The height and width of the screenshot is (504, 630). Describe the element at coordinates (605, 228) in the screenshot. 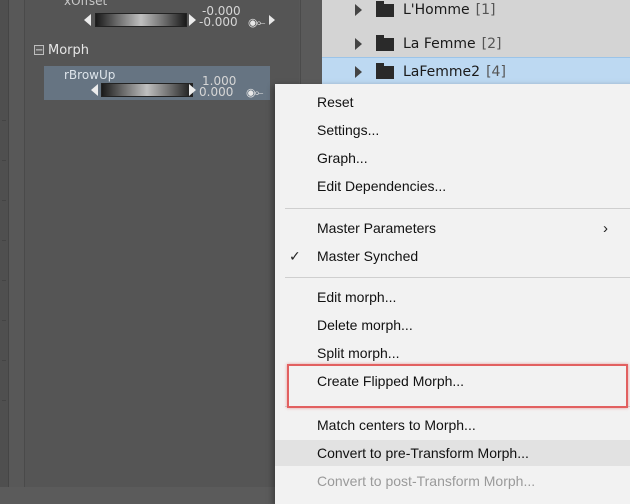

I see `chevron-right-icon: ›` at that location.